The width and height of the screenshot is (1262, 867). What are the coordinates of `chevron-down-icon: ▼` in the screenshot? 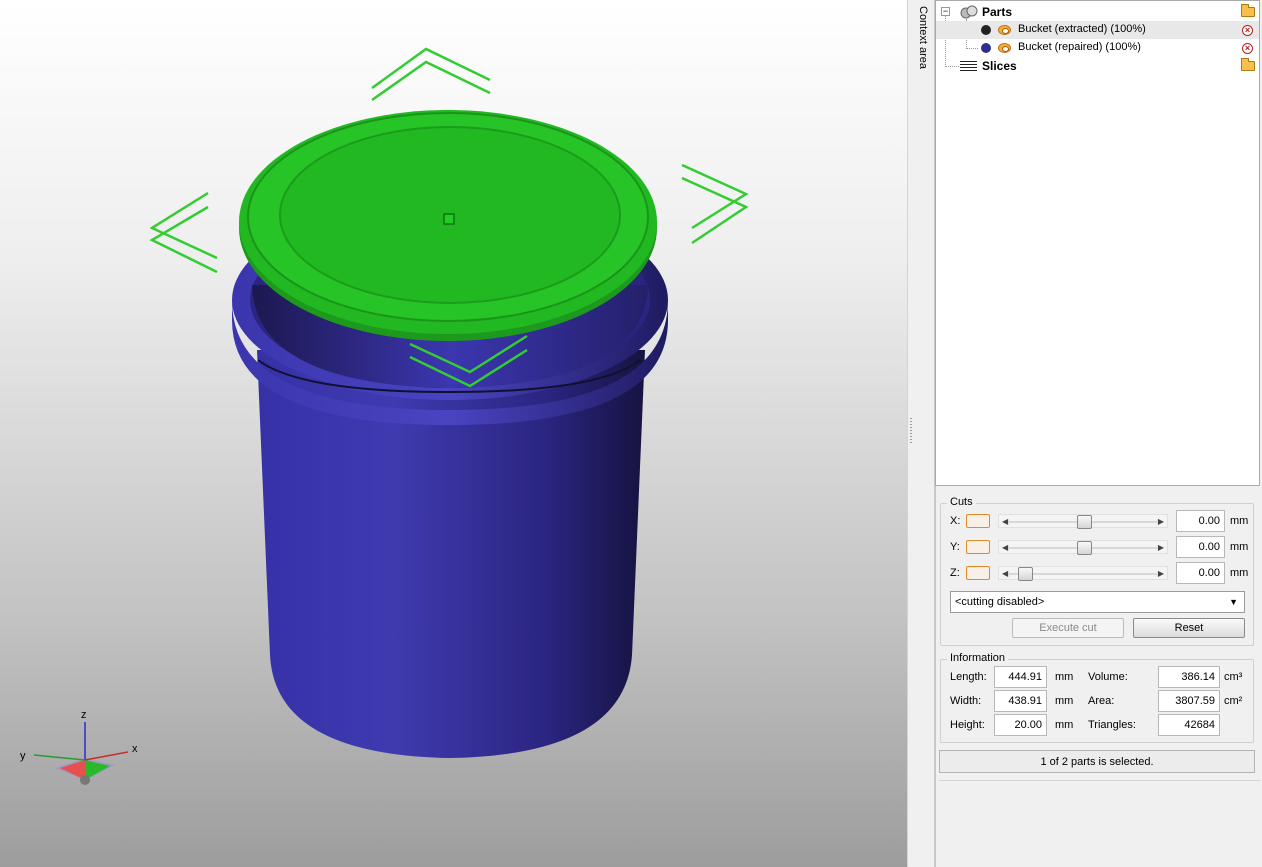 It's located at (1233, 602).